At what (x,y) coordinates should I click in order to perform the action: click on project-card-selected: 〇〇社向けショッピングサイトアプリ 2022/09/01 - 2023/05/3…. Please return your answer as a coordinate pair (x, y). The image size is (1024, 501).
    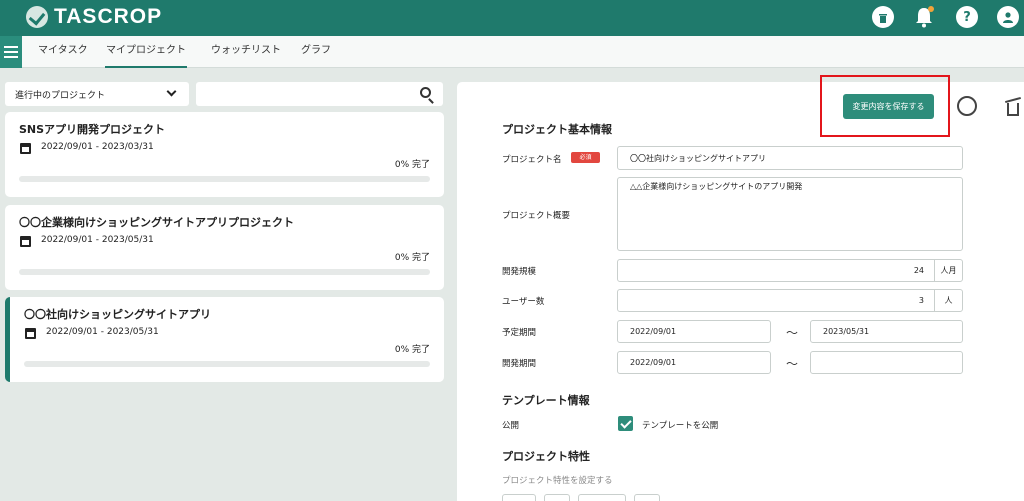
    Looking at the image, I should click on (224, 339).